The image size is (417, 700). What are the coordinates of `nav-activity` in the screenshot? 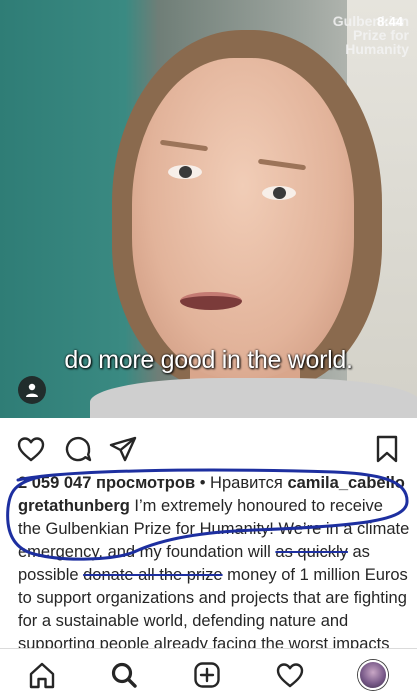 It's located at (290, 675).